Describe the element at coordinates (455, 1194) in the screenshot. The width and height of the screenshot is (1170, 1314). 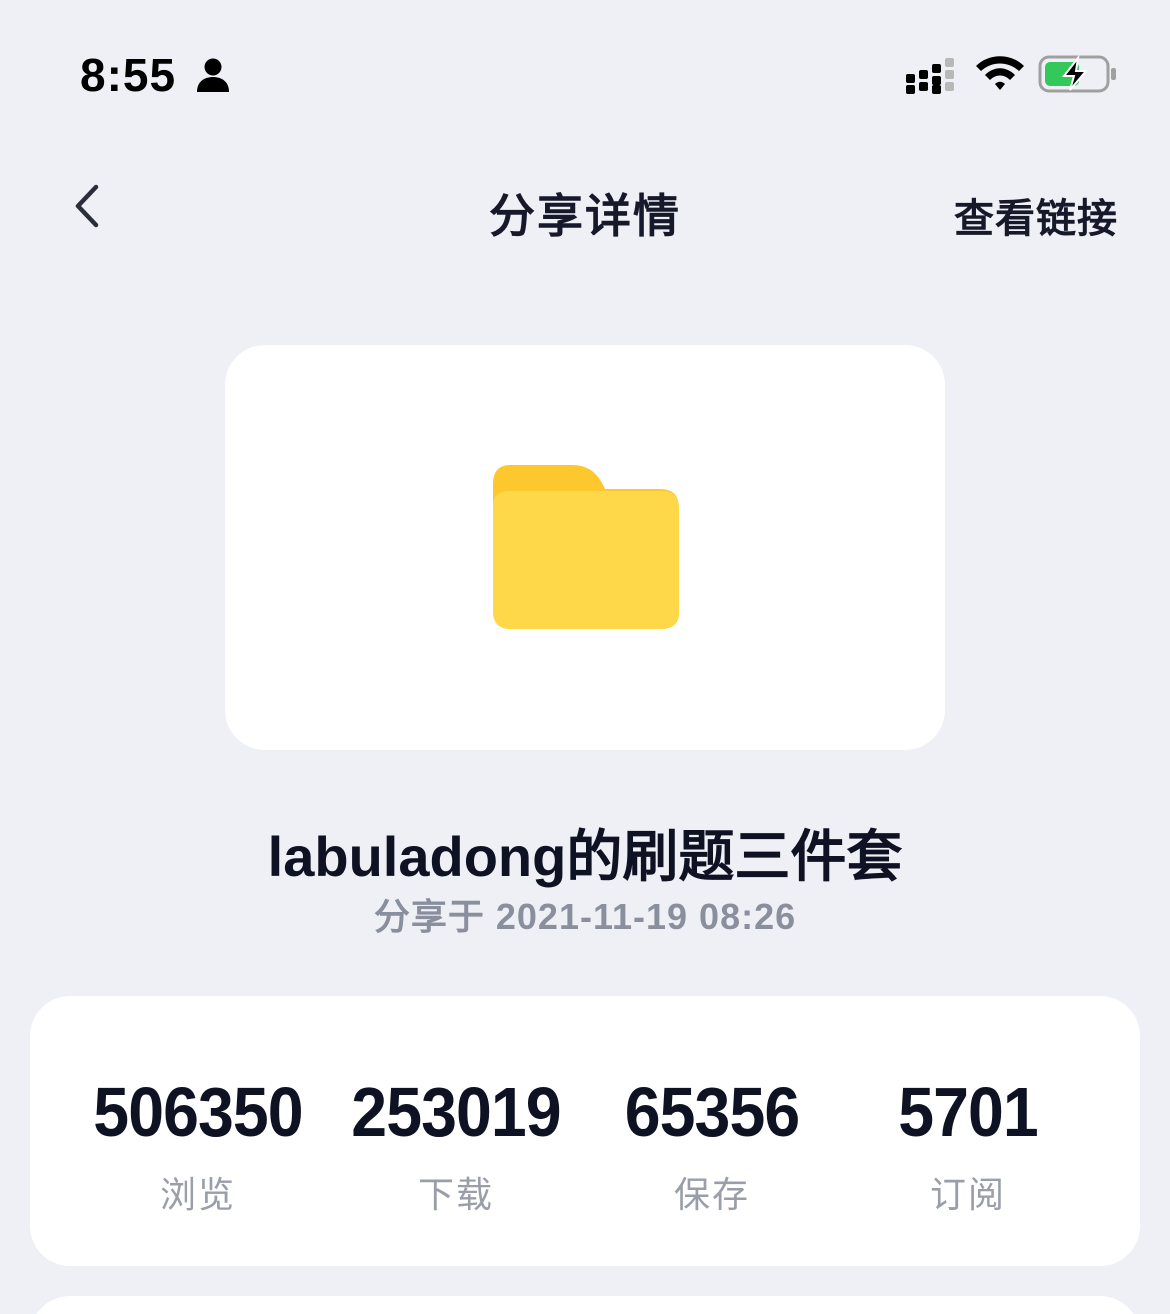
I see `stat-label: 下载` at that location.